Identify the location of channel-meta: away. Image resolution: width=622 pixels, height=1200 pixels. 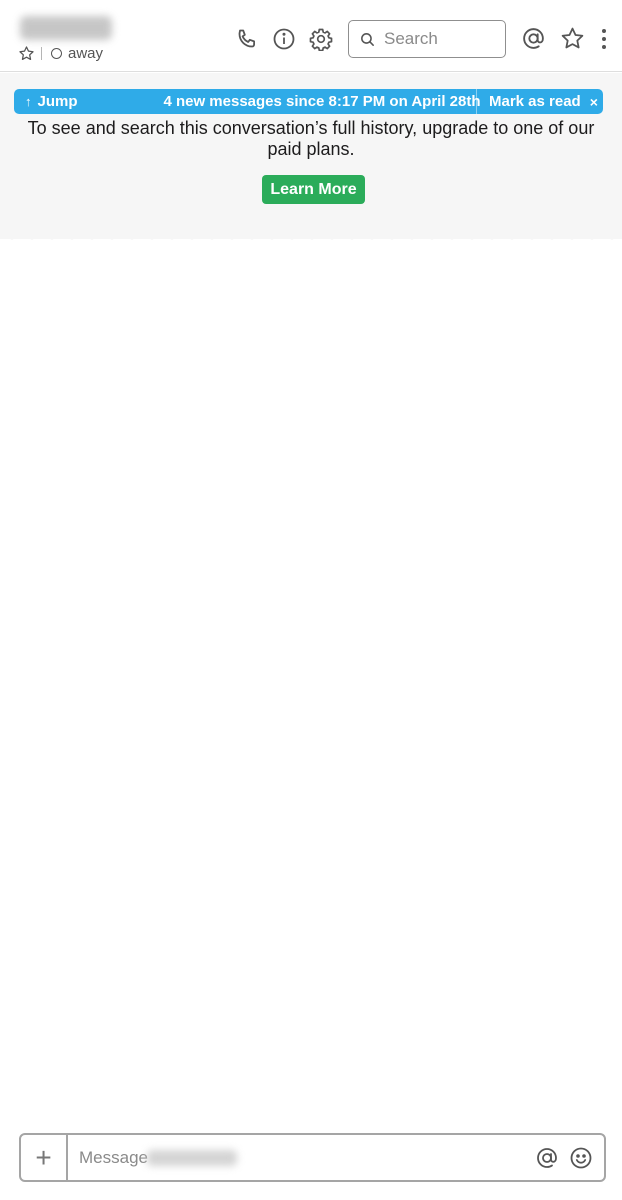
(60, 53).